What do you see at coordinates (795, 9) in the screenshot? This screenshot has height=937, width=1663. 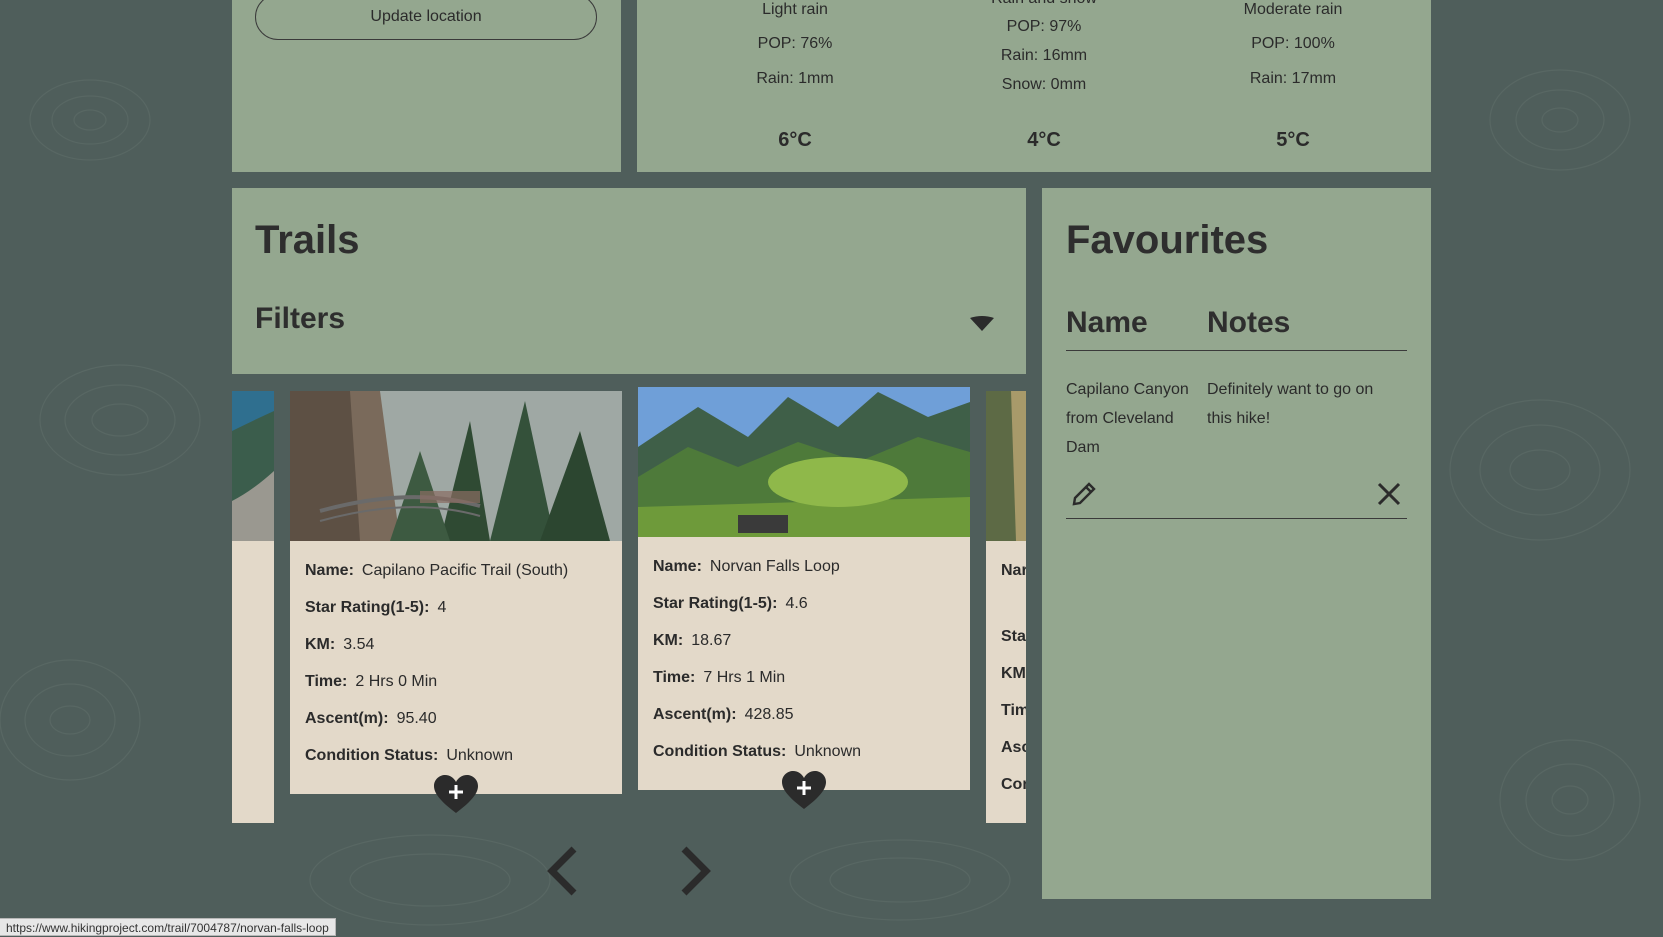 I see `forecast-condition: Light rain` at bounding box center [795, 9].